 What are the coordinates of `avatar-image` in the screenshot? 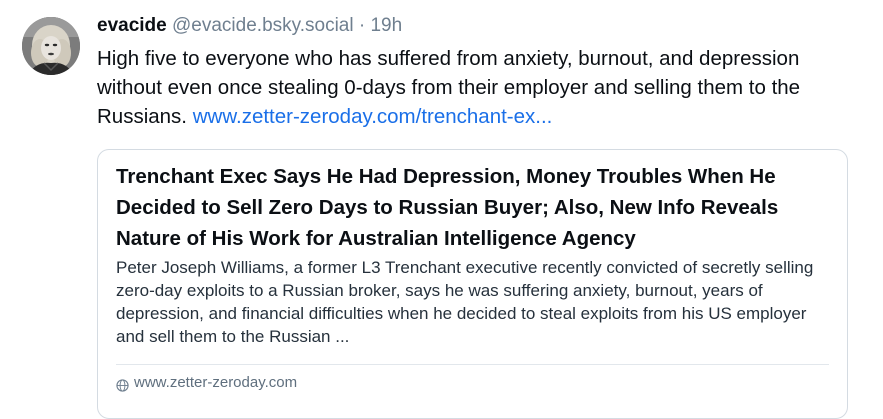 It's located at (51, 46).